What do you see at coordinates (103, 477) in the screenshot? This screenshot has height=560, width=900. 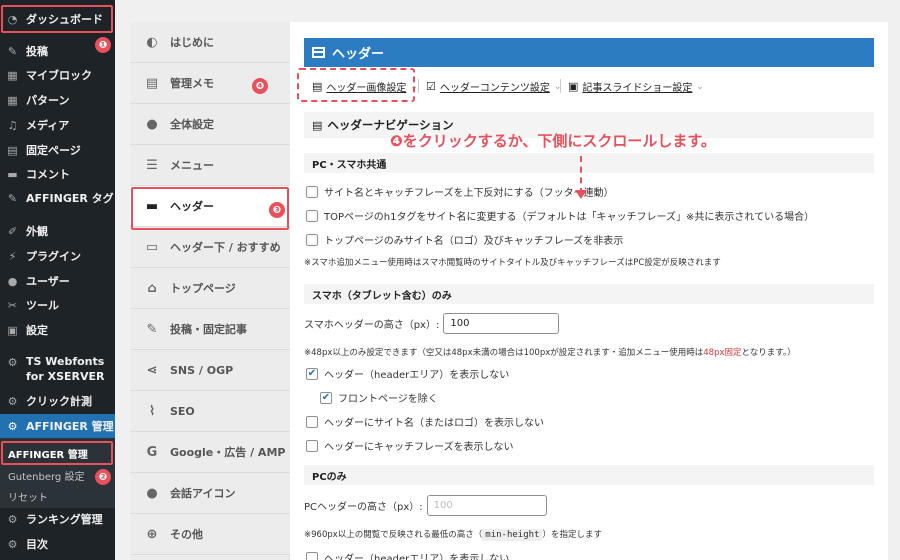 I see `step-badge-2: ❷` at bounding box center [103, 477].